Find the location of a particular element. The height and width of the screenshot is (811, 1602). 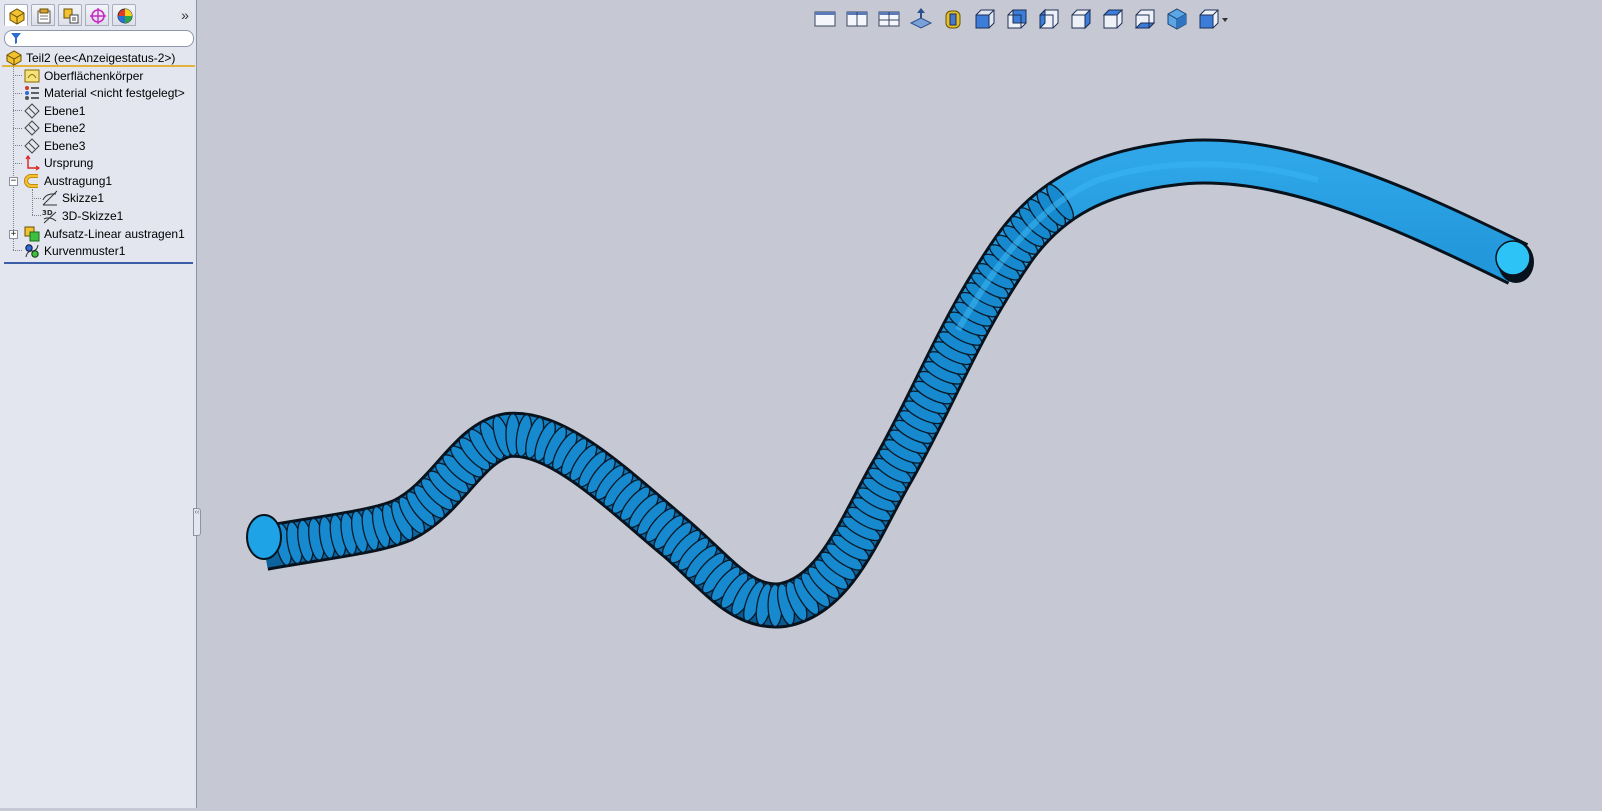

filter-input is located at coordinates (105, 38).